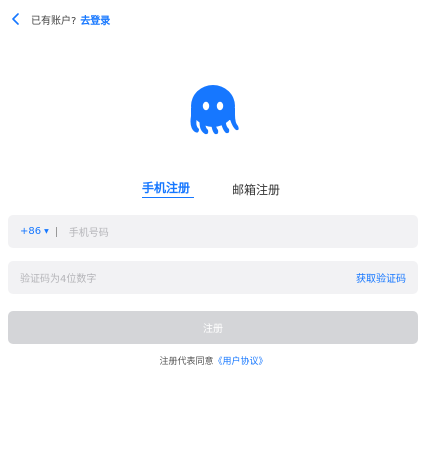 This screenshot has width=427, height=455. What do you see at coordinates (56, 231) in the screenshot?
I see `divider` at bounding box center [56, 231].